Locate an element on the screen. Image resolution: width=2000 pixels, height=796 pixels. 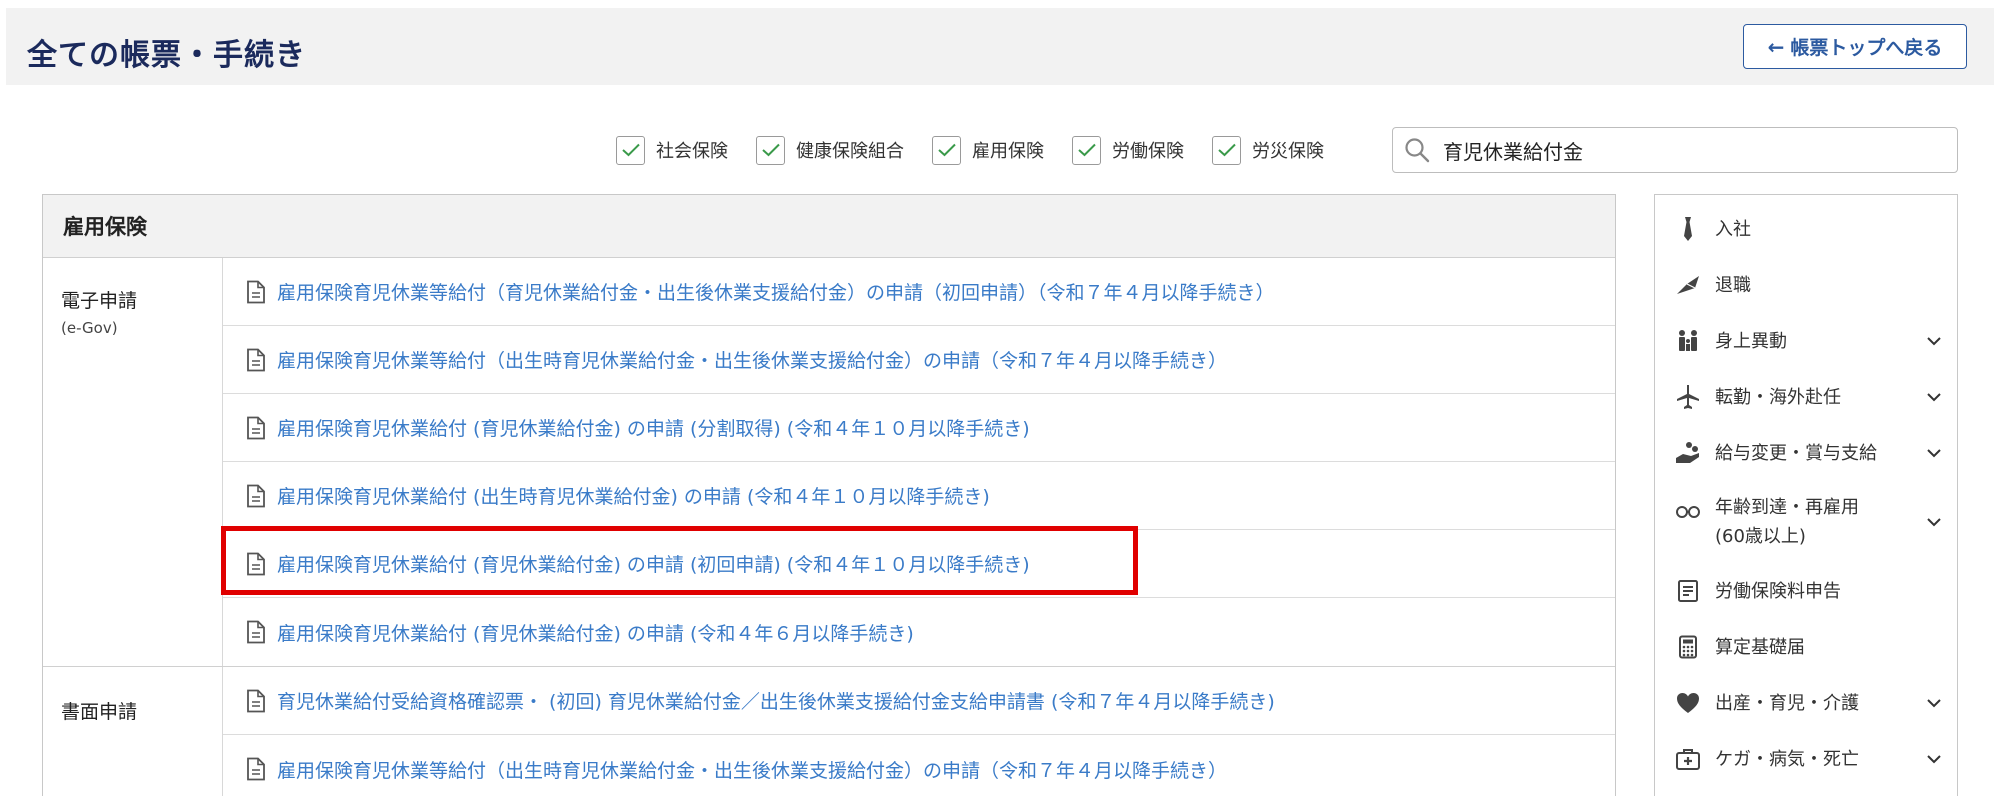
group-label: 電子申請 (e-Gov) is located at coordinates (133, 462).